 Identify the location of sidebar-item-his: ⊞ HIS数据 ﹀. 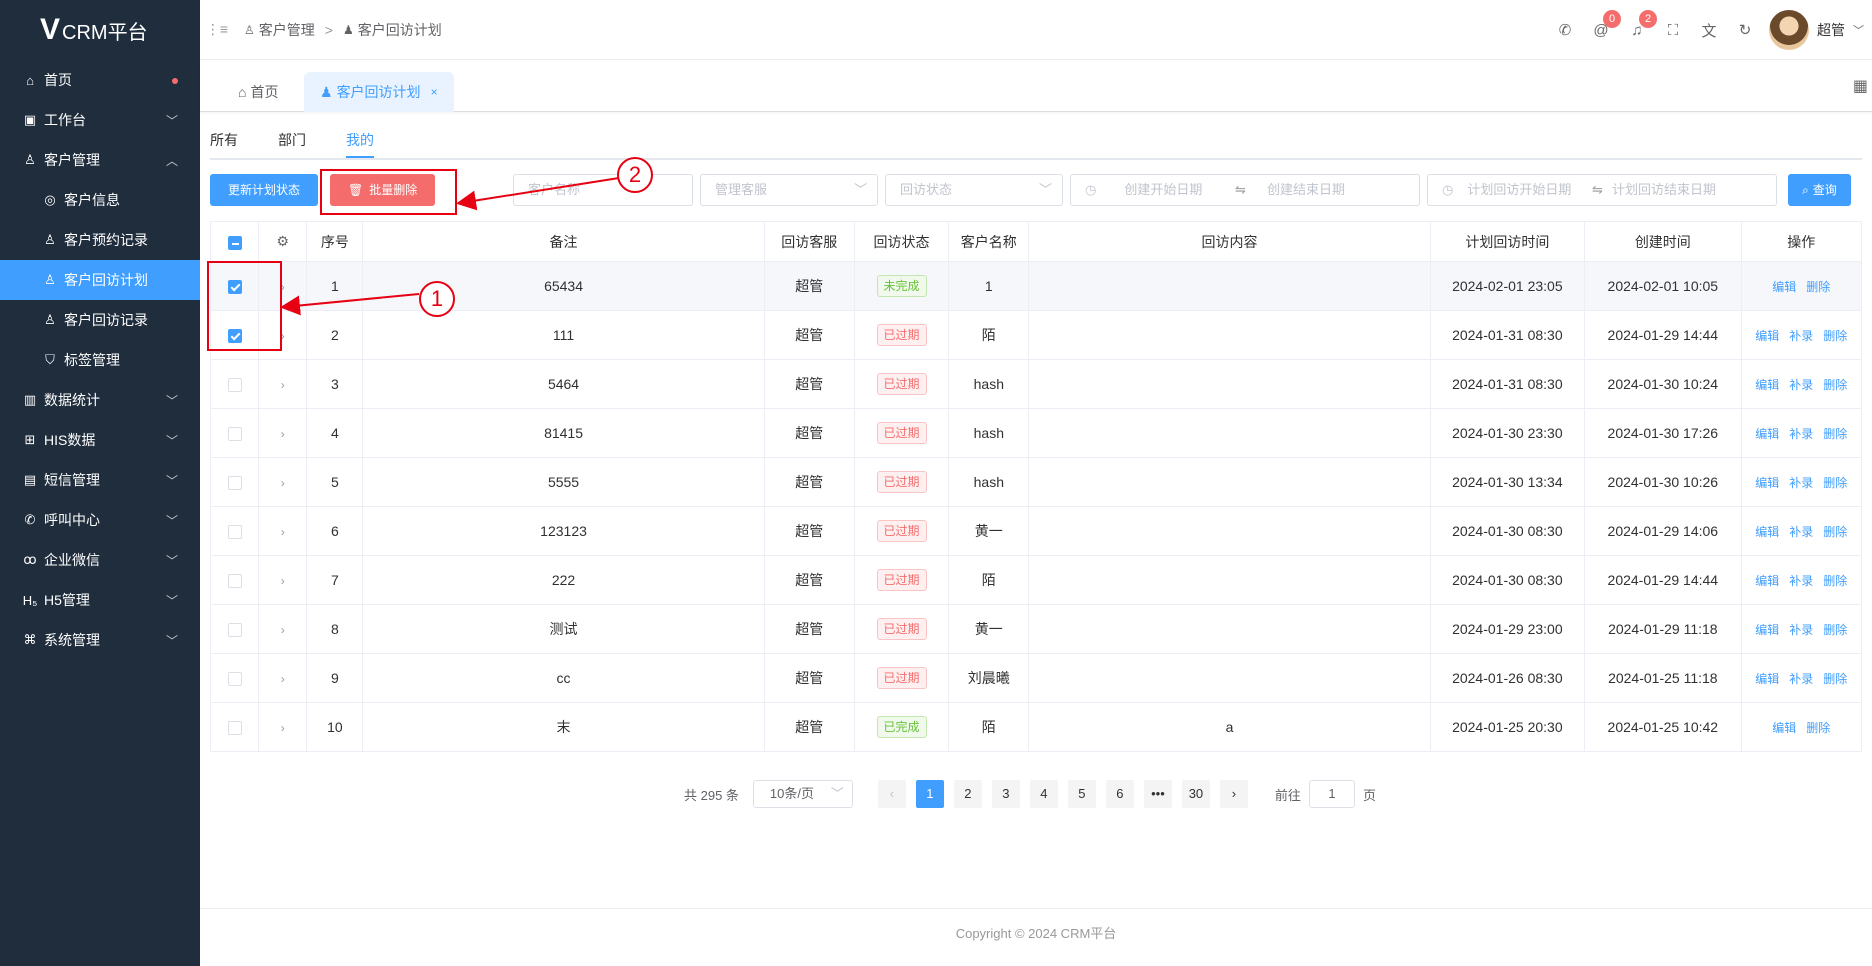
(100, 440).